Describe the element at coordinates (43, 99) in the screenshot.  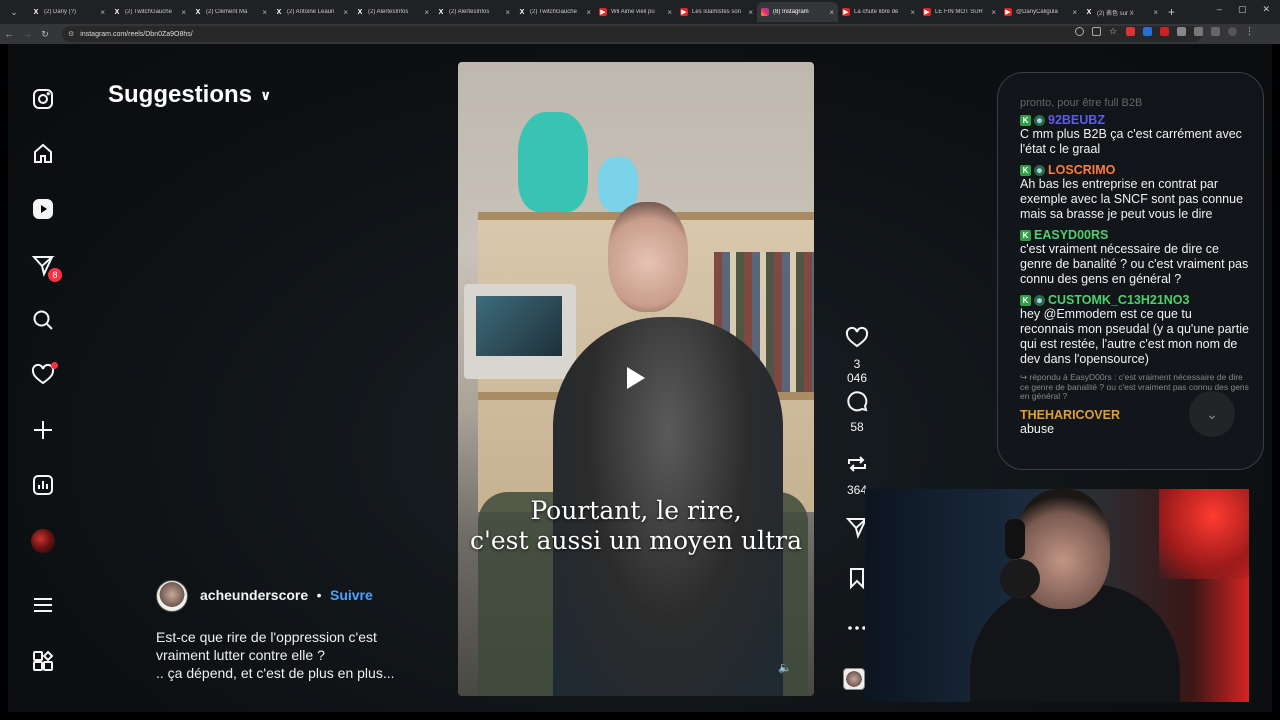
I see `instagram-logo-icon` at that location.